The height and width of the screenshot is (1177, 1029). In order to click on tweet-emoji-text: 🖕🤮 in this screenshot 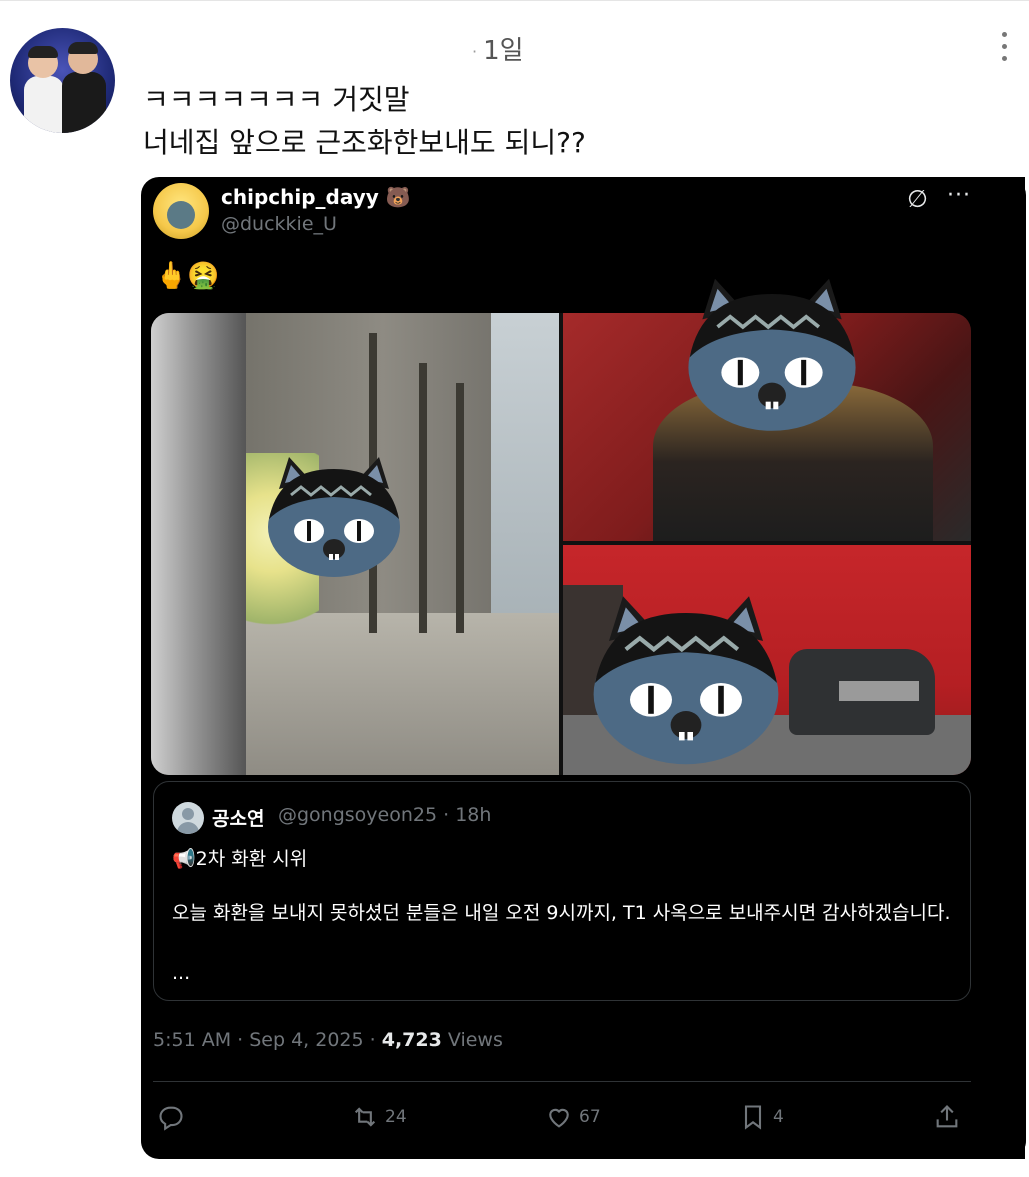, I will do `click(187, 276)`.